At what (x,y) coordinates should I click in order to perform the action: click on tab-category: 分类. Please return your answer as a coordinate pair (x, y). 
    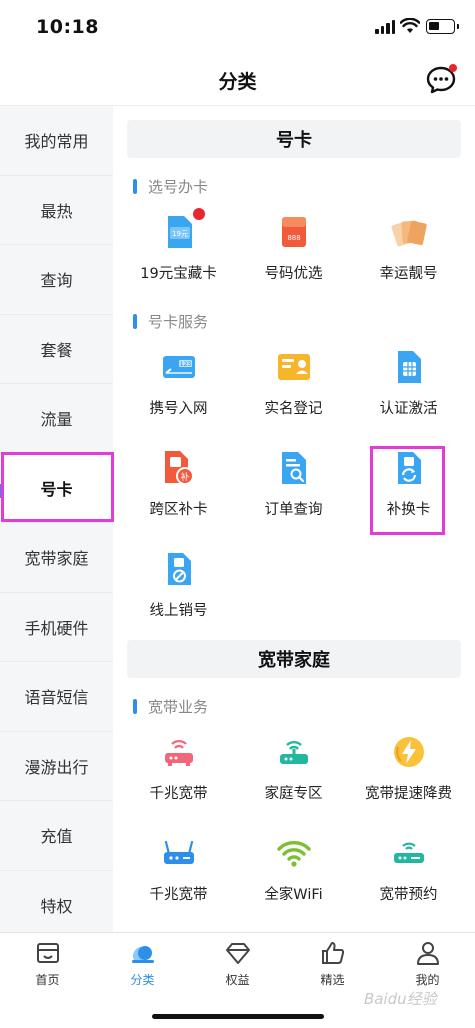
    Looking at the image, I should click on (142, 963).